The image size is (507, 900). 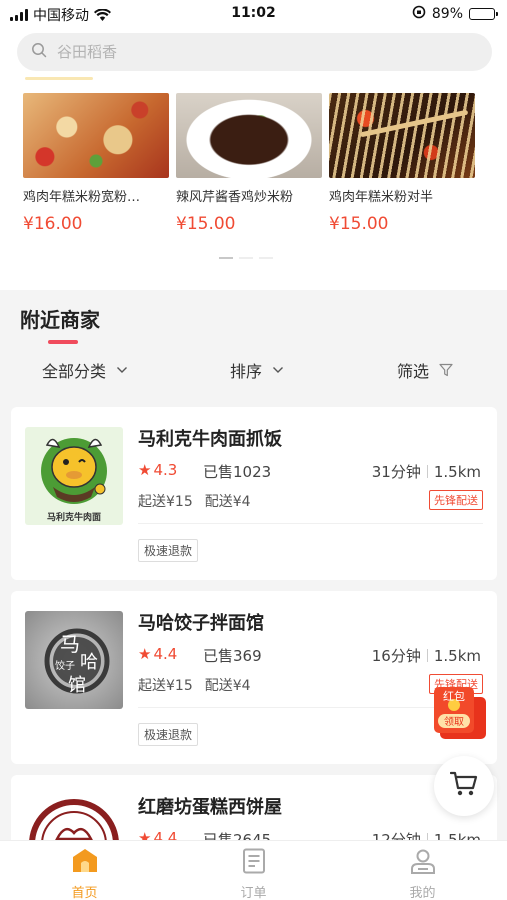 What do you see at coordinates (65, 665) in the screenshot?
I see `logo-char: 饺子` at bounding box center [65, 665].